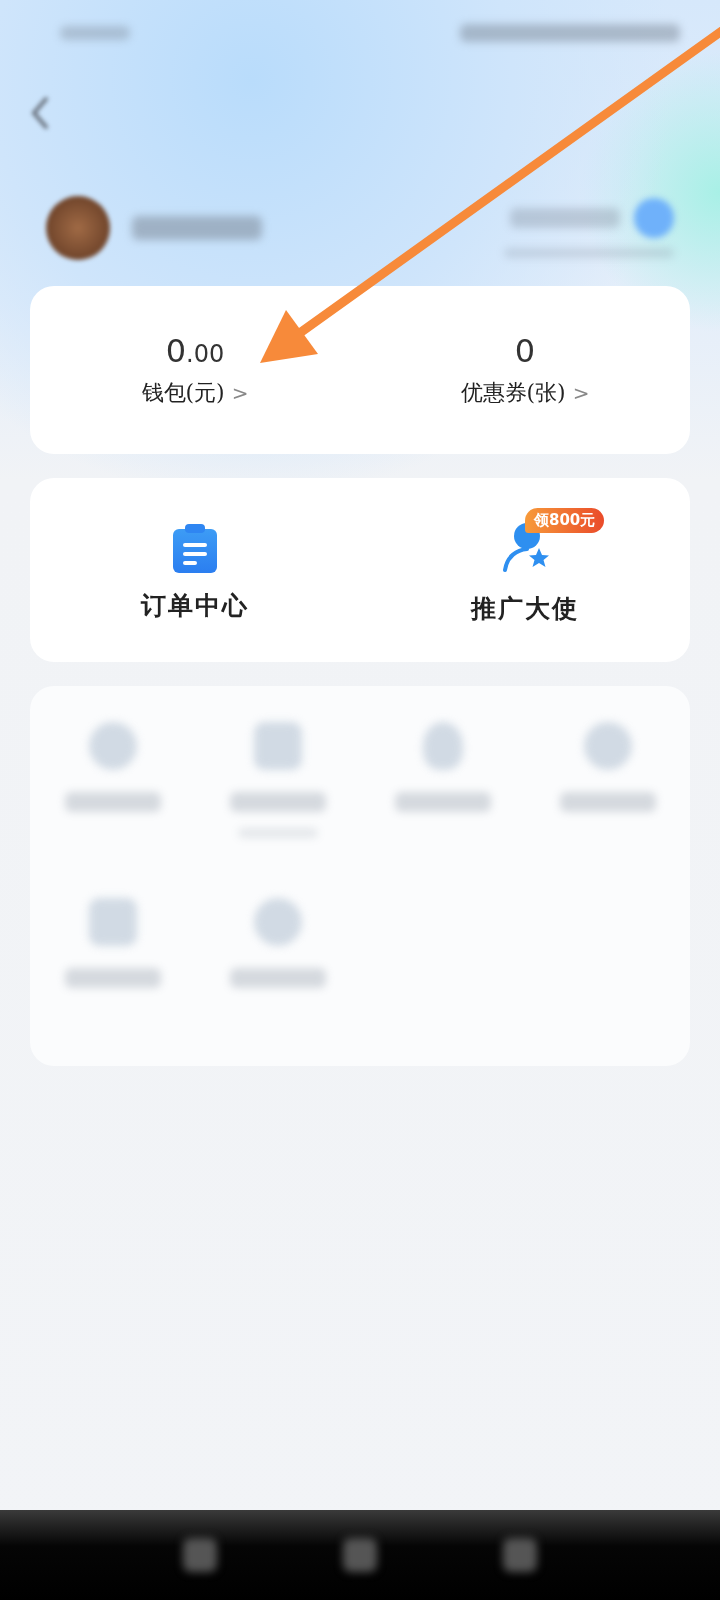 Image resolution: width=720 pixels, height=1600 pixels. Describe the element at coordinates (78, 228) in the screenshot. I see `avatar` at that location.